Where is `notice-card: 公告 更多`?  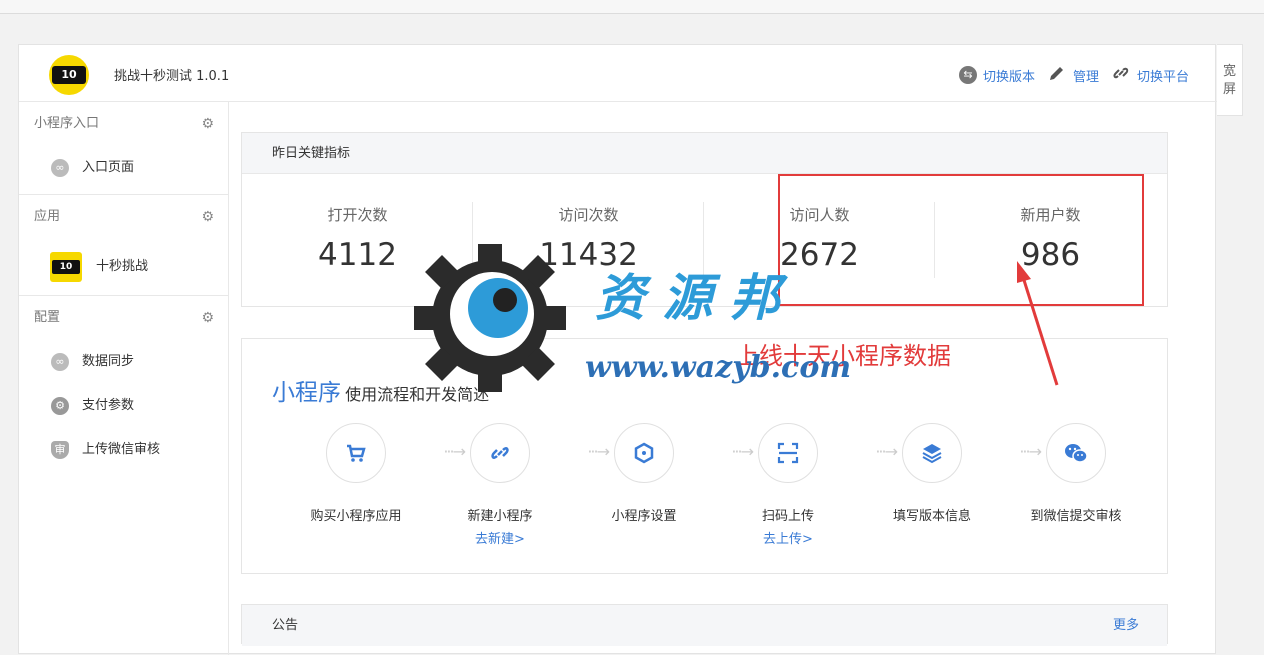 notice-card: 公告 更多 is located at coordinates (704, 625).